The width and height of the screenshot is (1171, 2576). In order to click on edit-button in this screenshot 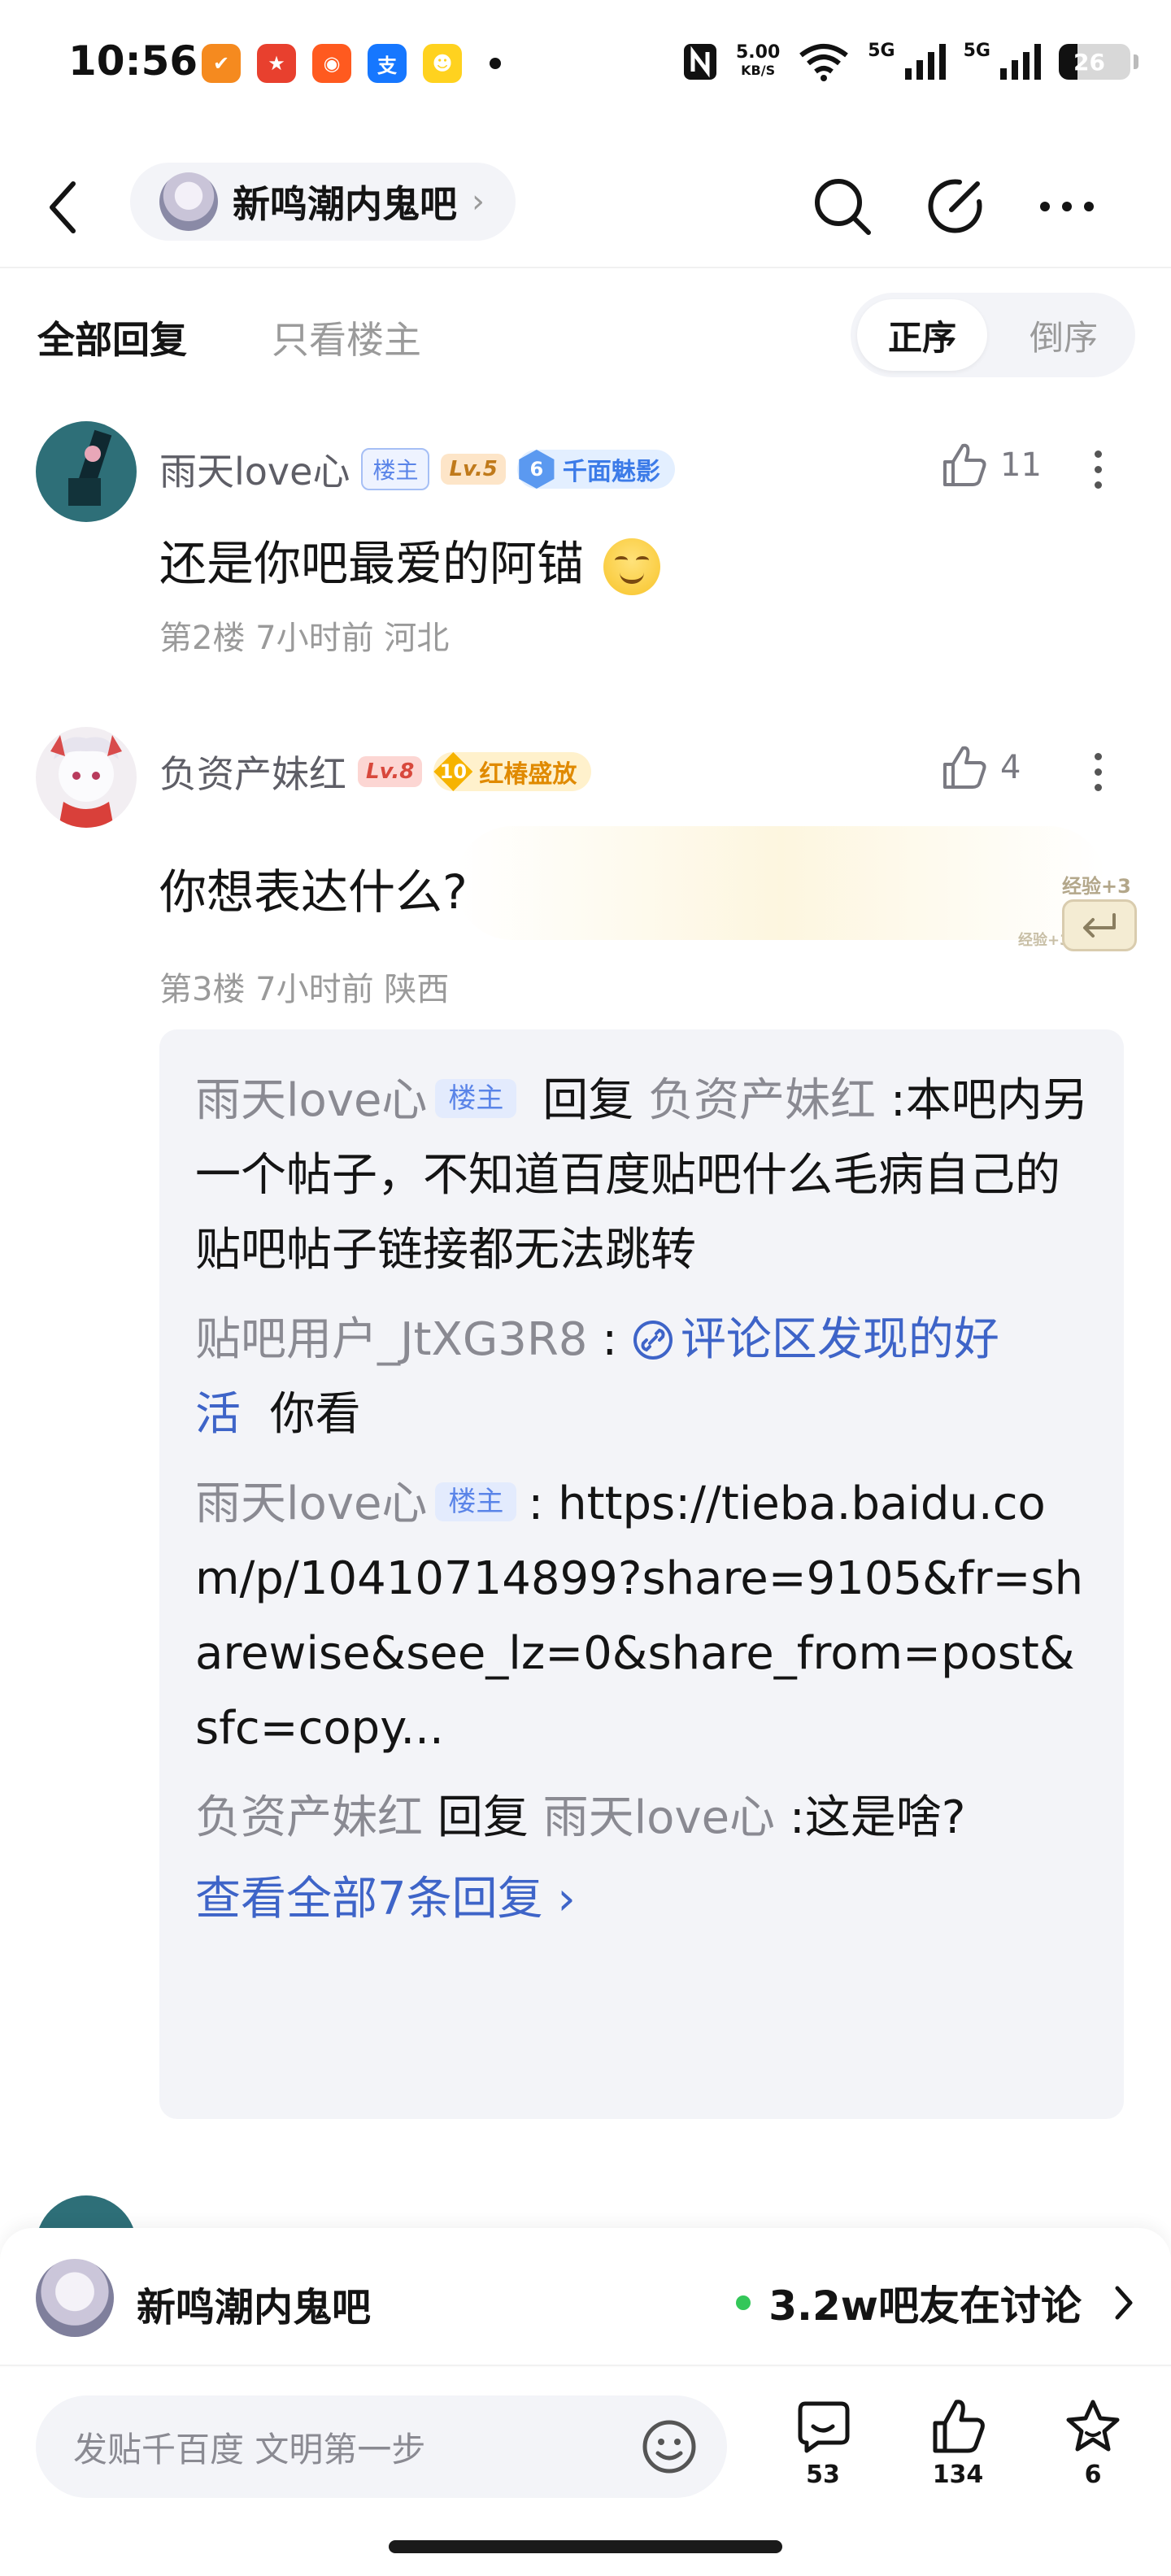, I will do `click(954, 207)`.